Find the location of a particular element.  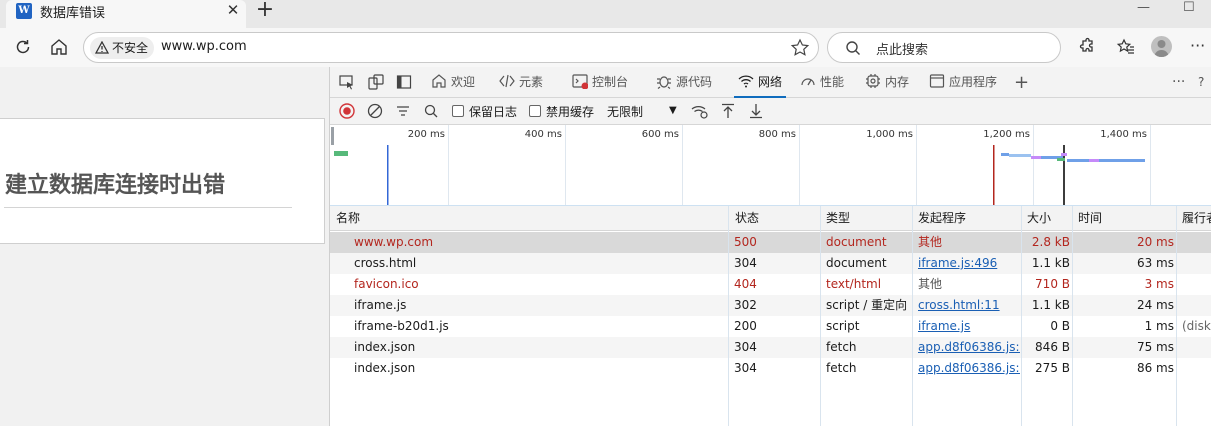

preserve-log-checkbox is located at coordinates (458, 111).